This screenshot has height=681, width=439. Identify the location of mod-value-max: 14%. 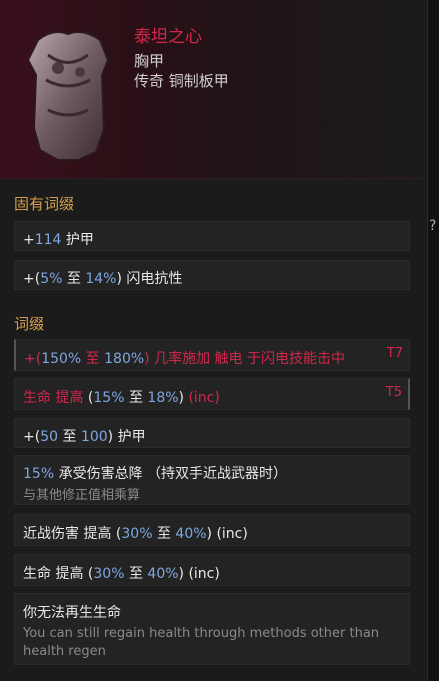
(101, 279).